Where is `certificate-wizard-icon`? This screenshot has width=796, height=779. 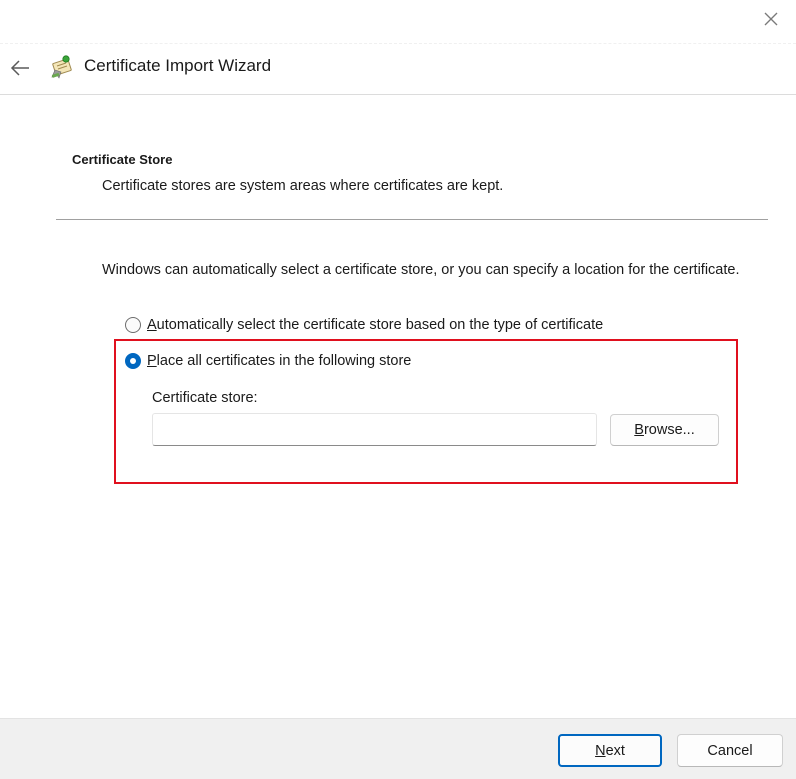 certificate-wizard-icon is located at coordinates (63, 66).